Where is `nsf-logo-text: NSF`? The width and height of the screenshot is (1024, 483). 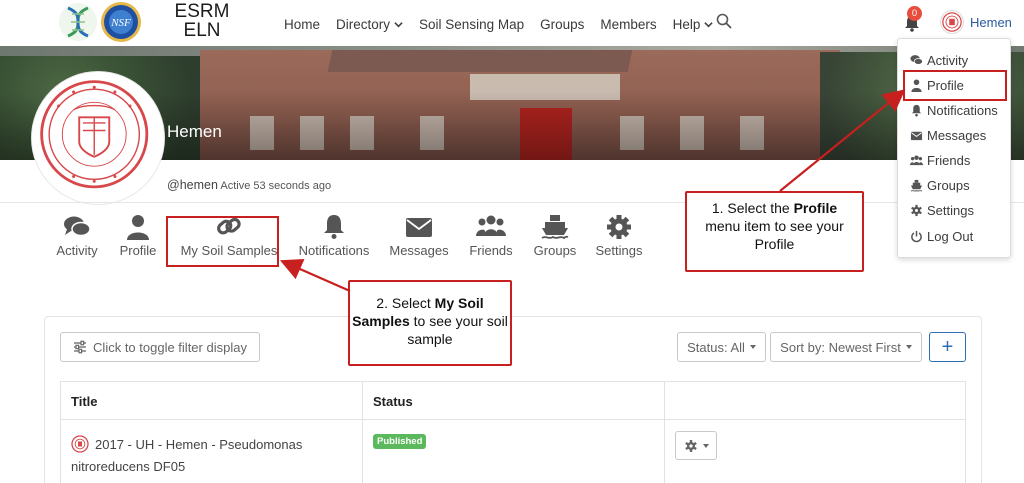
nsf-logo-text: NSF is located at coordinates (120, 23).